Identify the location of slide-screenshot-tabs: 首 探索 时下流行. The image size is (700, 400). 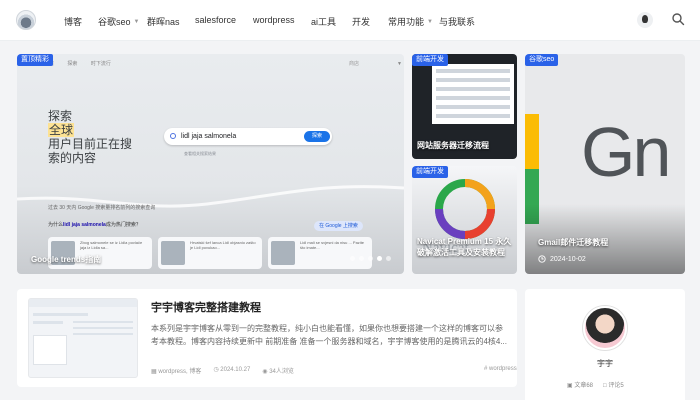
(80, 64).